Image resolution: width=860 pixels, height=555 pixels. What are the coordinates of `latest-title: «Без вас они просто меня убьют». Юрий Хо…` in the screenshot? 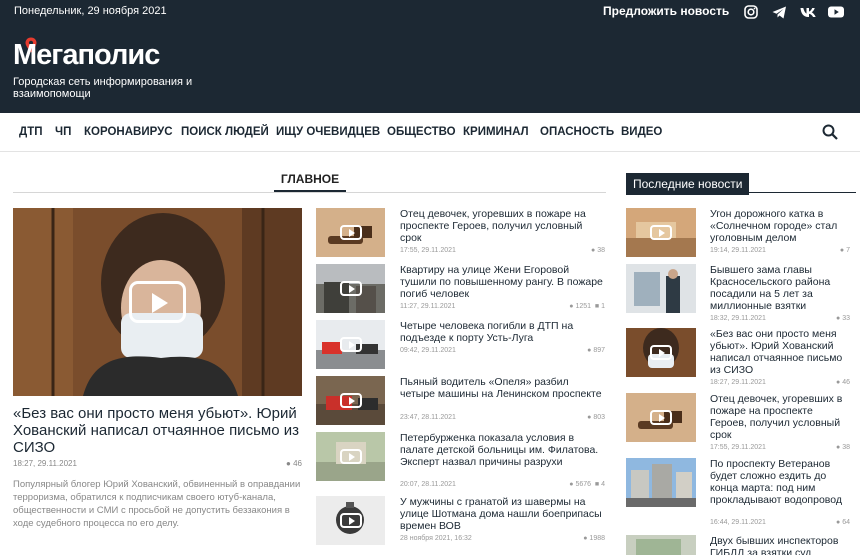 It's located at (780, 352).